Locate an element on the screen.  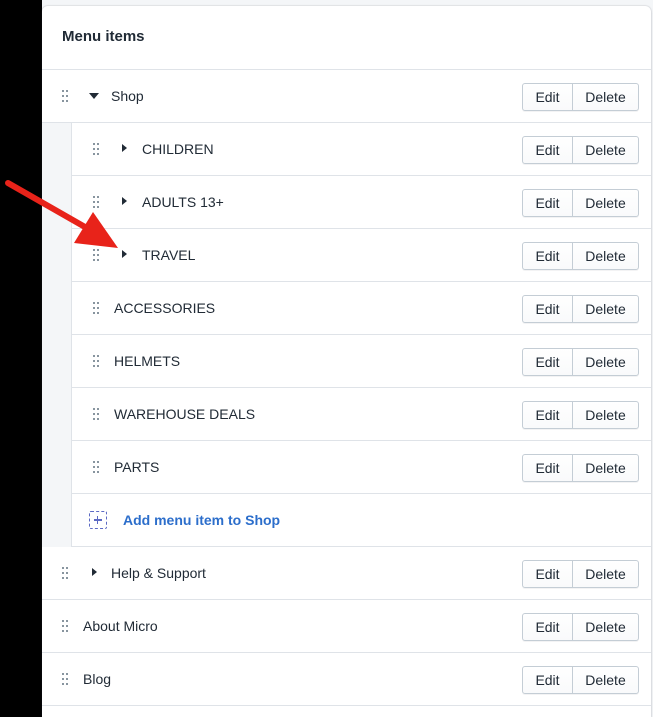
card-header: Menu items is located at coordinates (346, 38).